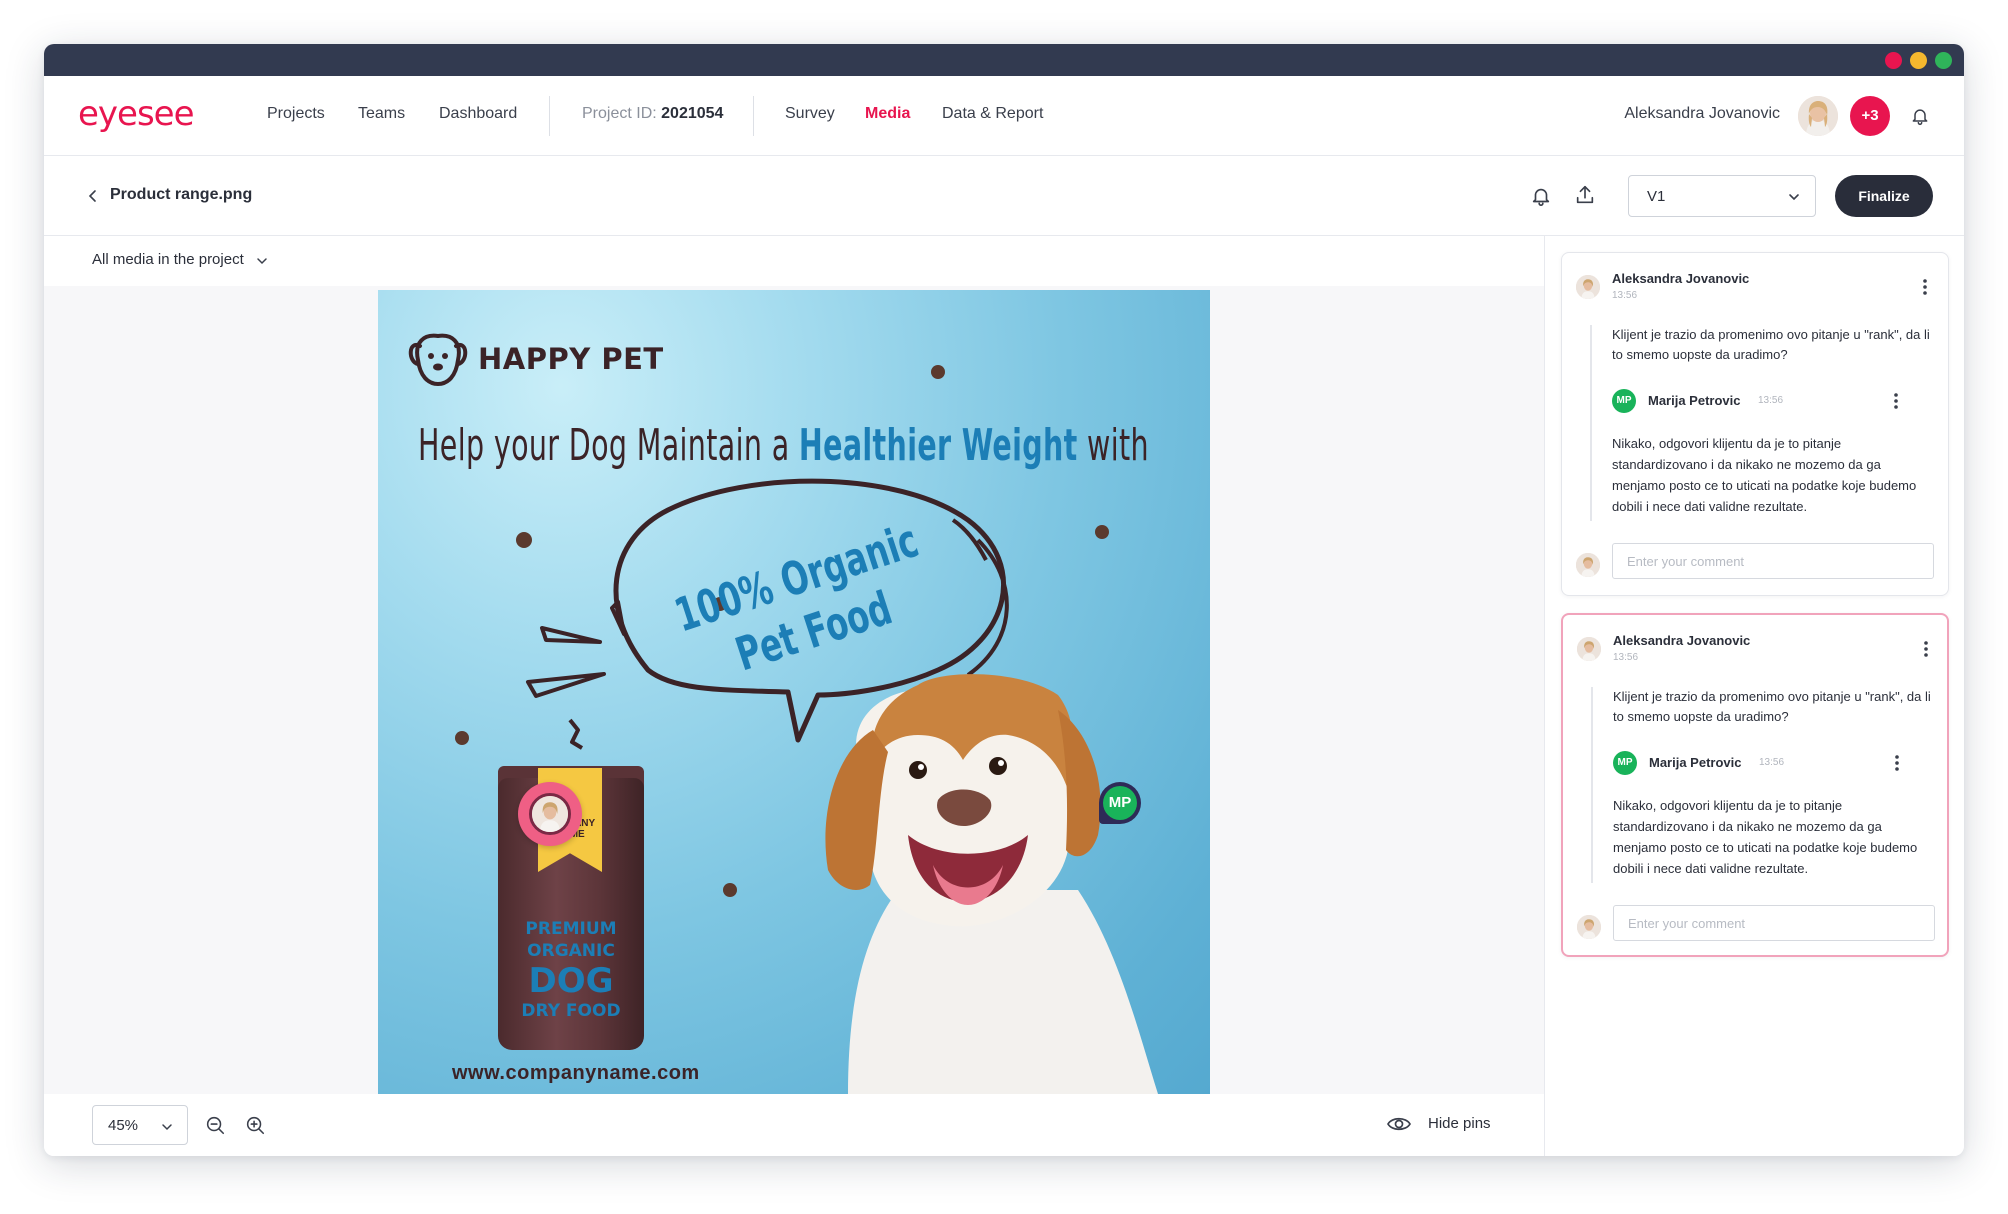 This screenshot has height=1214, width=2008. I want to click on ad-headline-highlight: Healthier Weight, so click(938, 445).